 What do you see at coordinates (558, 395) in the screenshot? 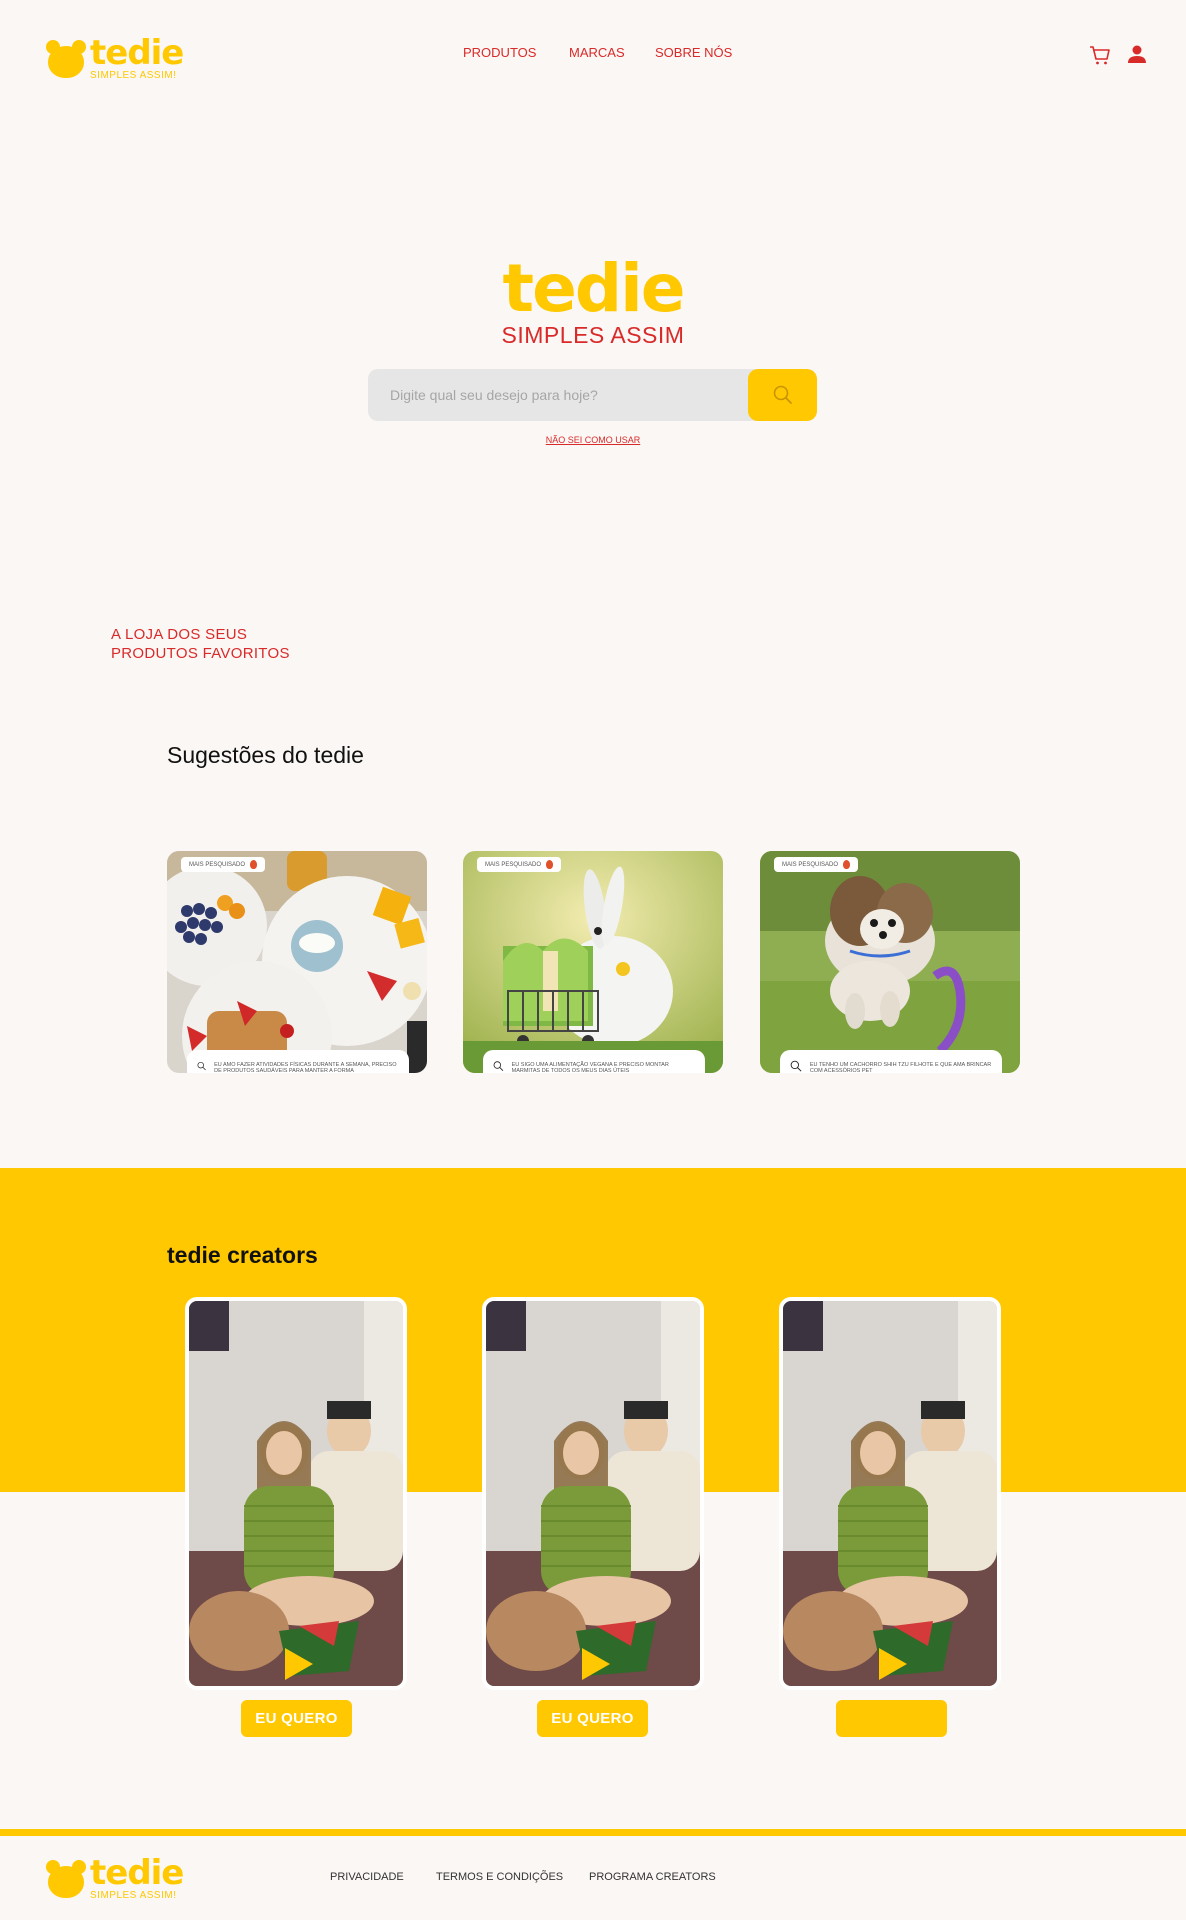
I see `search-input` at bounding box center [558, 395].